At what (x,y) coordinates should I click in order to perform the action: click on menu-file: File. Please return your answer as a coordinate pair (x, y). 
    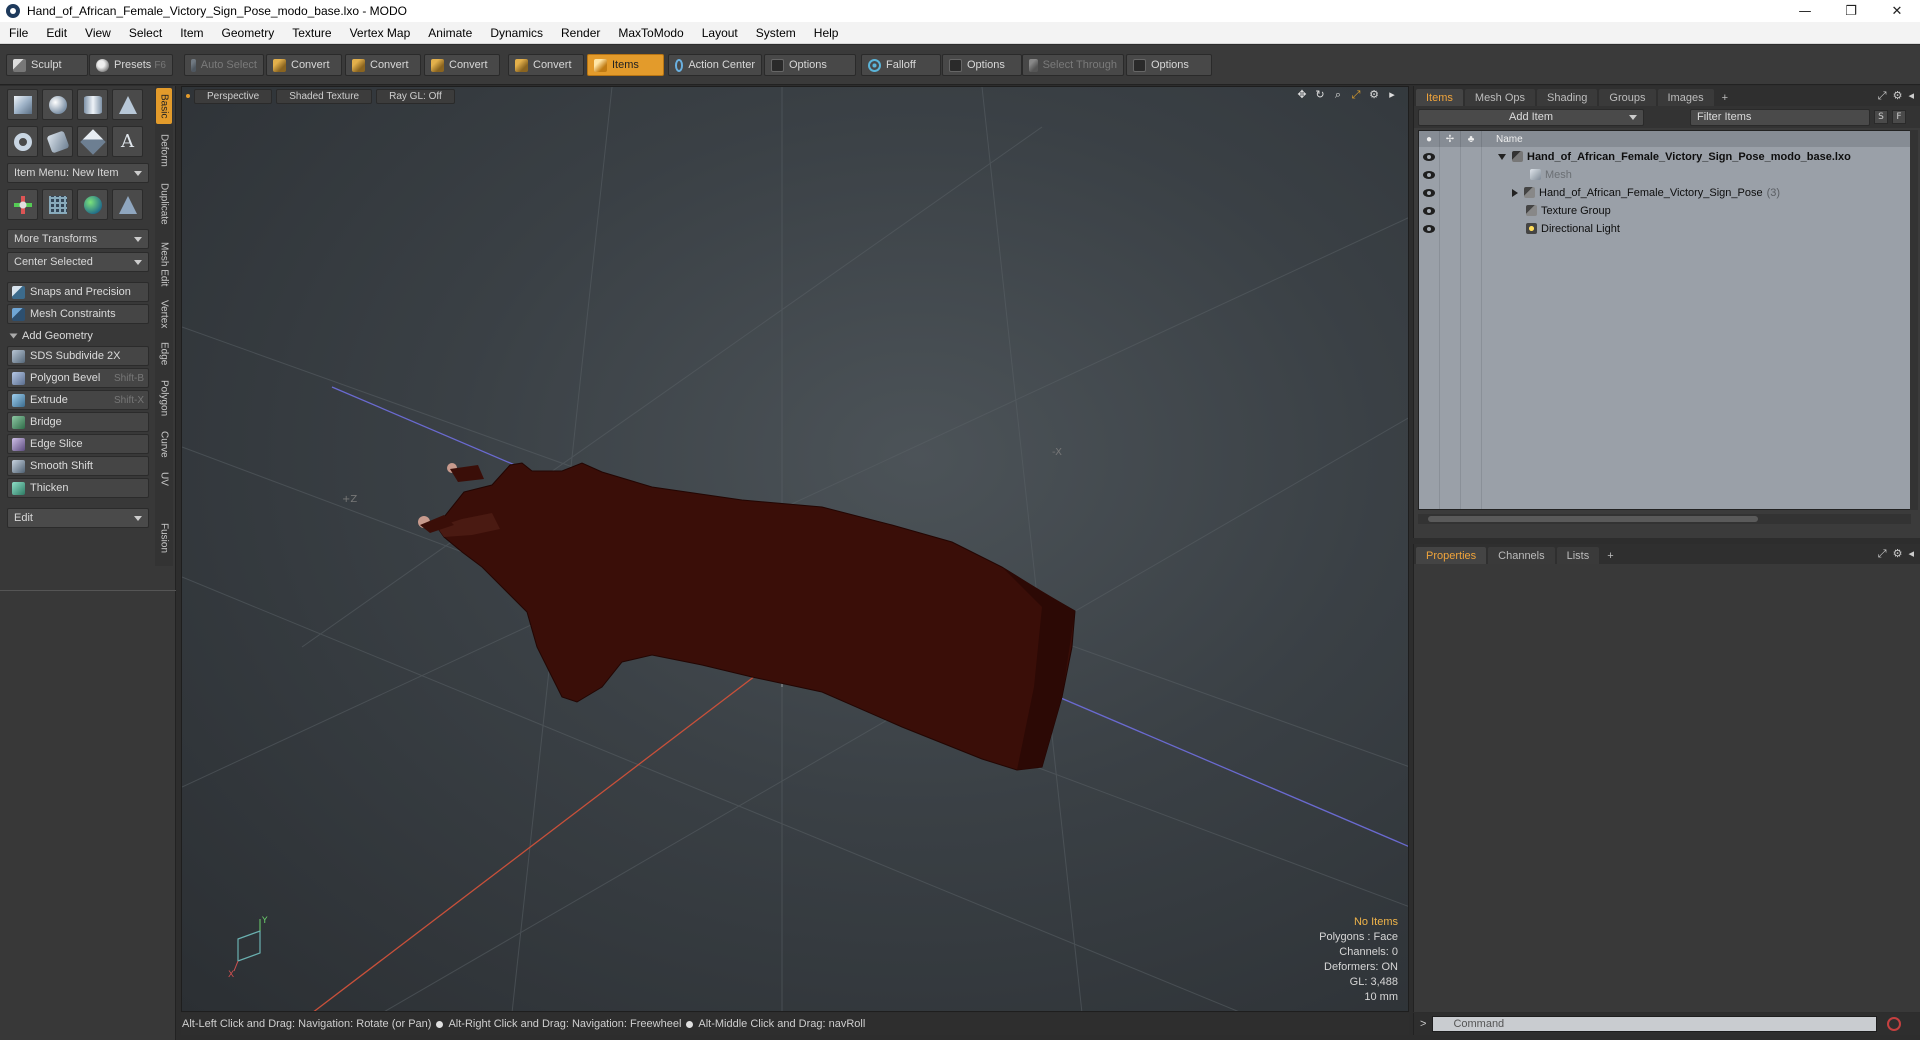
    Looking at the image, I should click on (18, 33).